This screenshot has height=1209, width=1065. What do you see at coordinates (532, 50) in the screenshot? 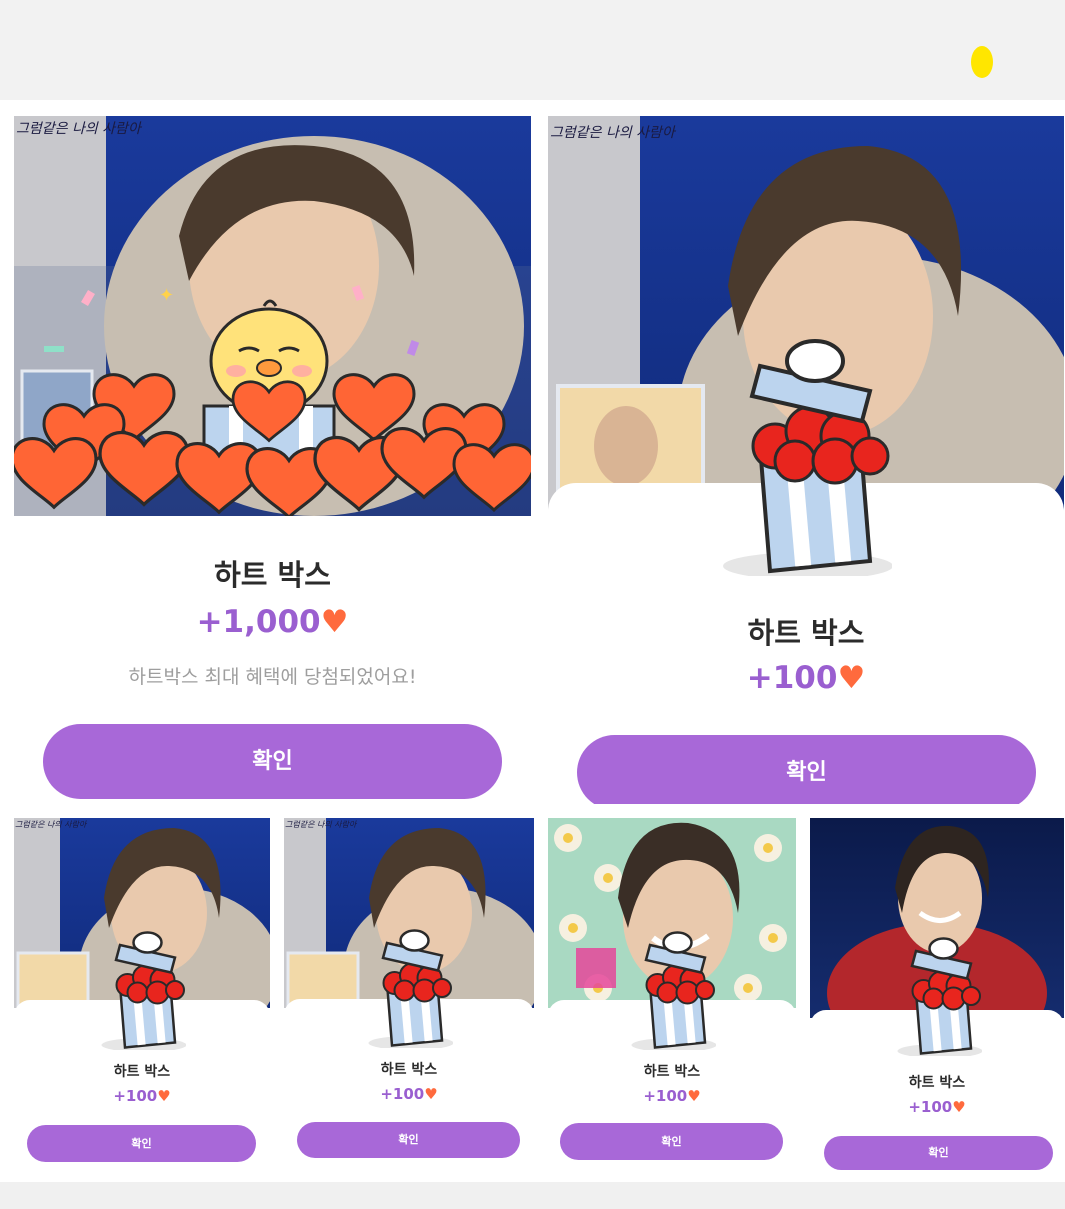
I see `top-bar` at bounding box center [532, 50].